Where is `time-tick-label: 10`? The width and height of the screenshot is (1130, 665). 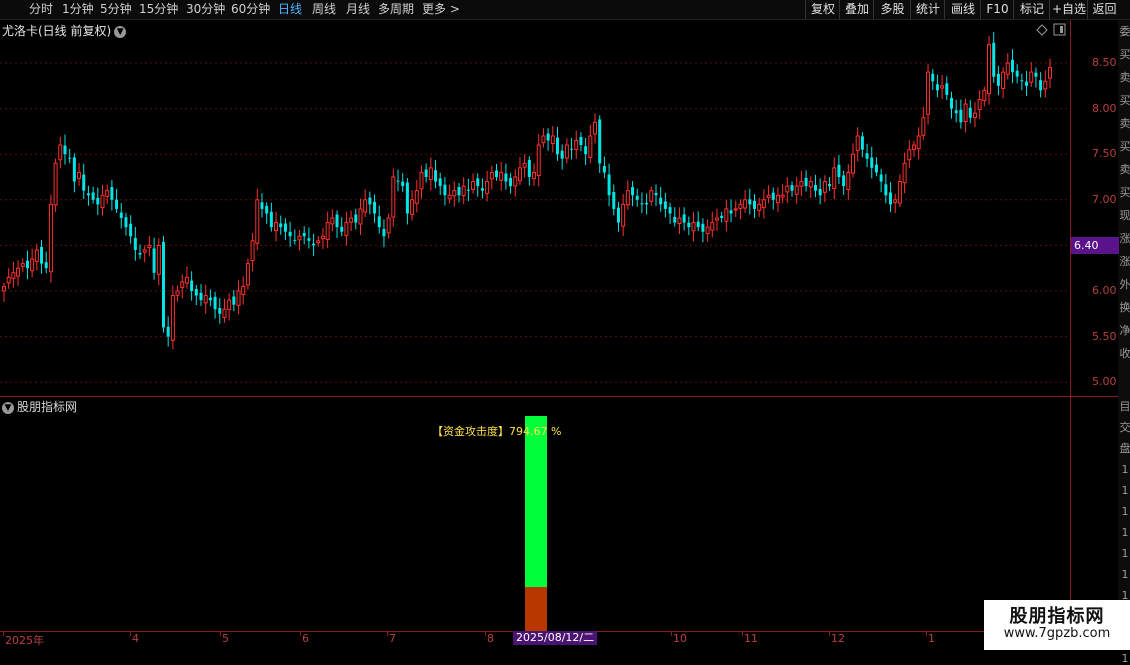
time-tick-label: 10 is located at coordinates (680, 638).